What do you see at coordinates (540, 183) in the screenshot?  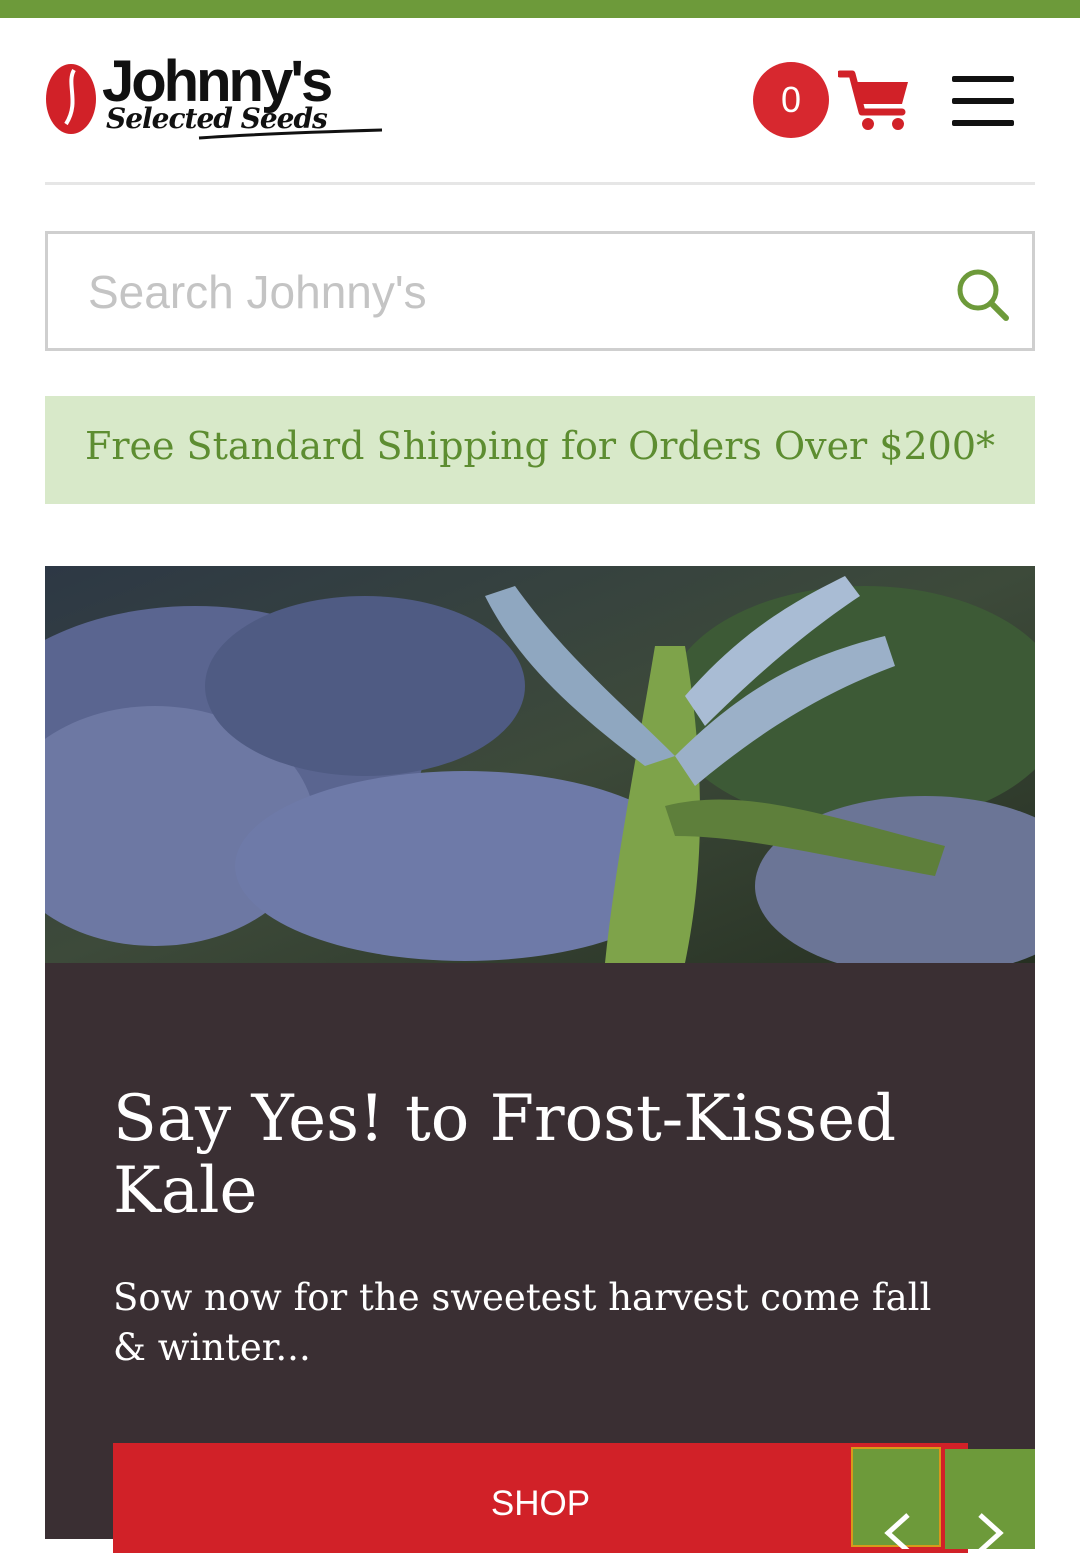 I see `header-divider` at bounding box center [540, 183].